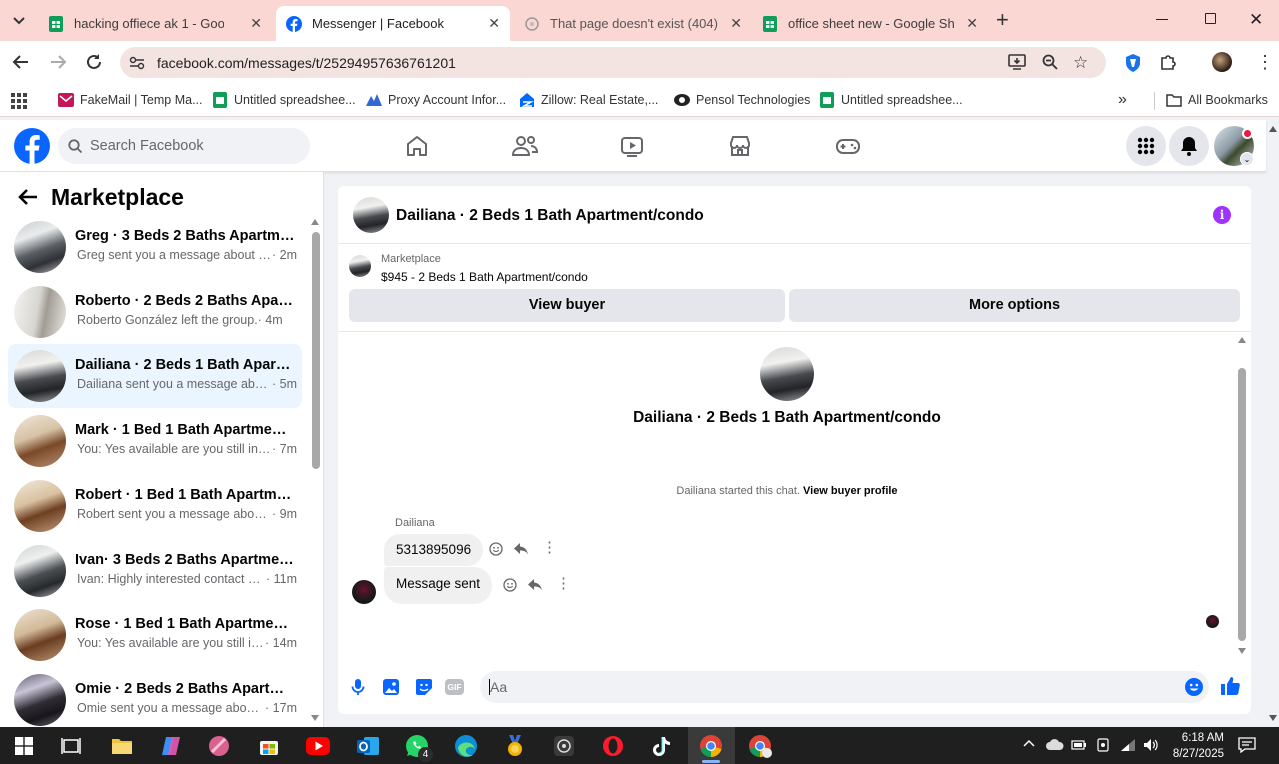 The height and width of the screenshot is (764, 1279). I want to click on gaming-icon, so click(848, 146).